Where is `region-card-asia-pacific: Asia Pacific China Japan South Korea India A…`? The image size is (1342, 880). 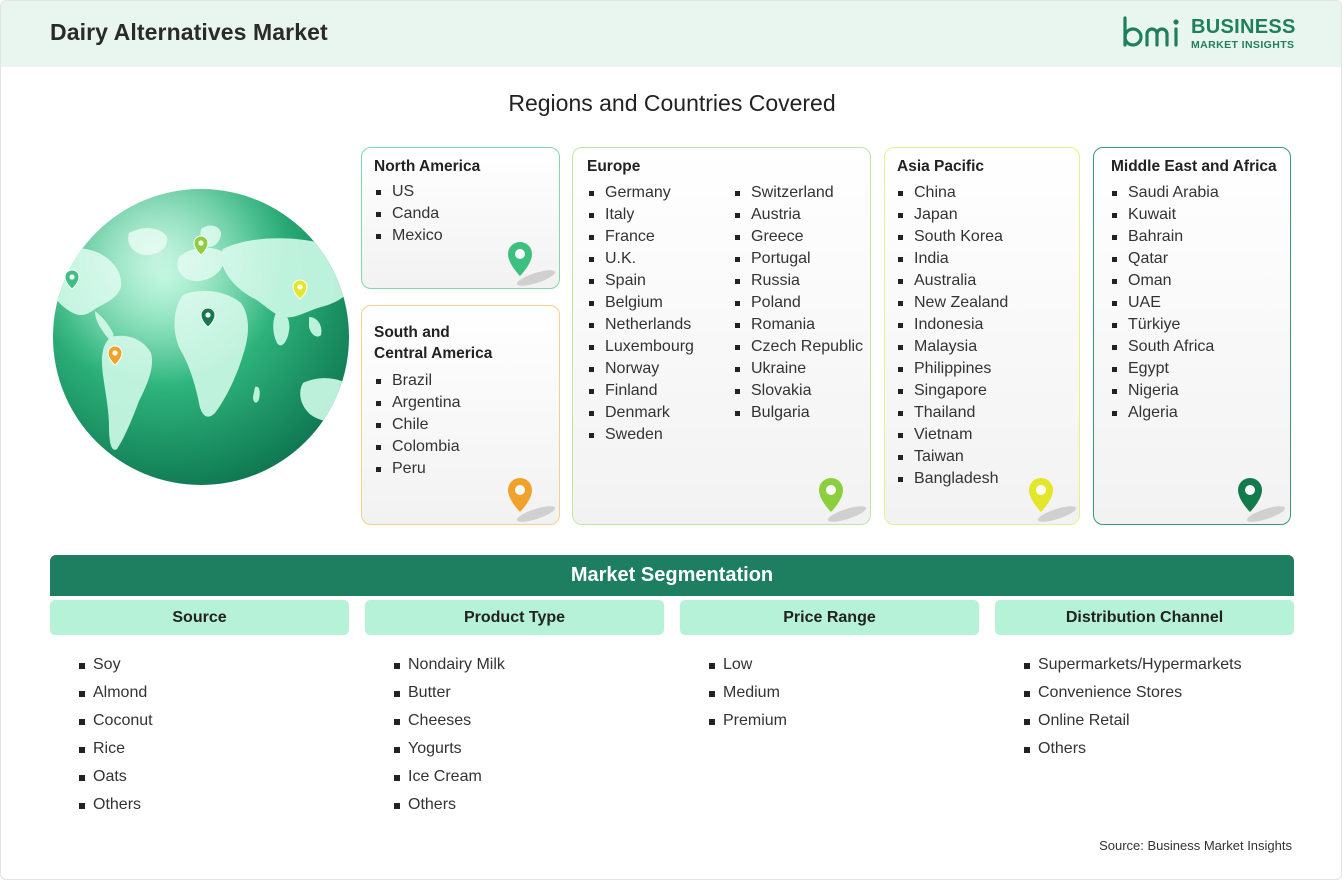 region-card-asia-pacific: Asia Pacific China Japan South Korea India A… is located at coordinates (982, 336).